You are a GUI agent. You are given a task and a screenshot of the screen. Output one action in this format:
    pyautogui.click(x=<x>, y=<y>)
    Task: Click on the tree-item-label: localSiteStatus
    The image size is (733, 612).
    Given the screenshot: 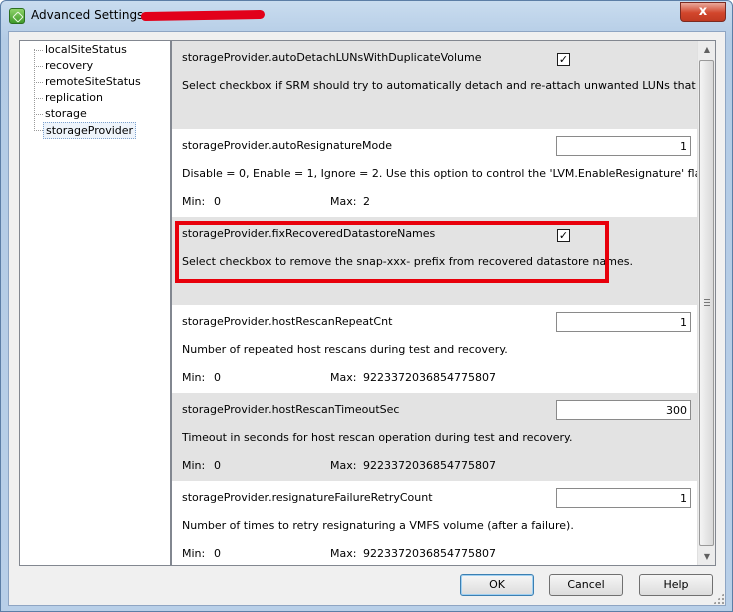 What is the action you would take?
    pyautogui.click(x=86, y=49)
    